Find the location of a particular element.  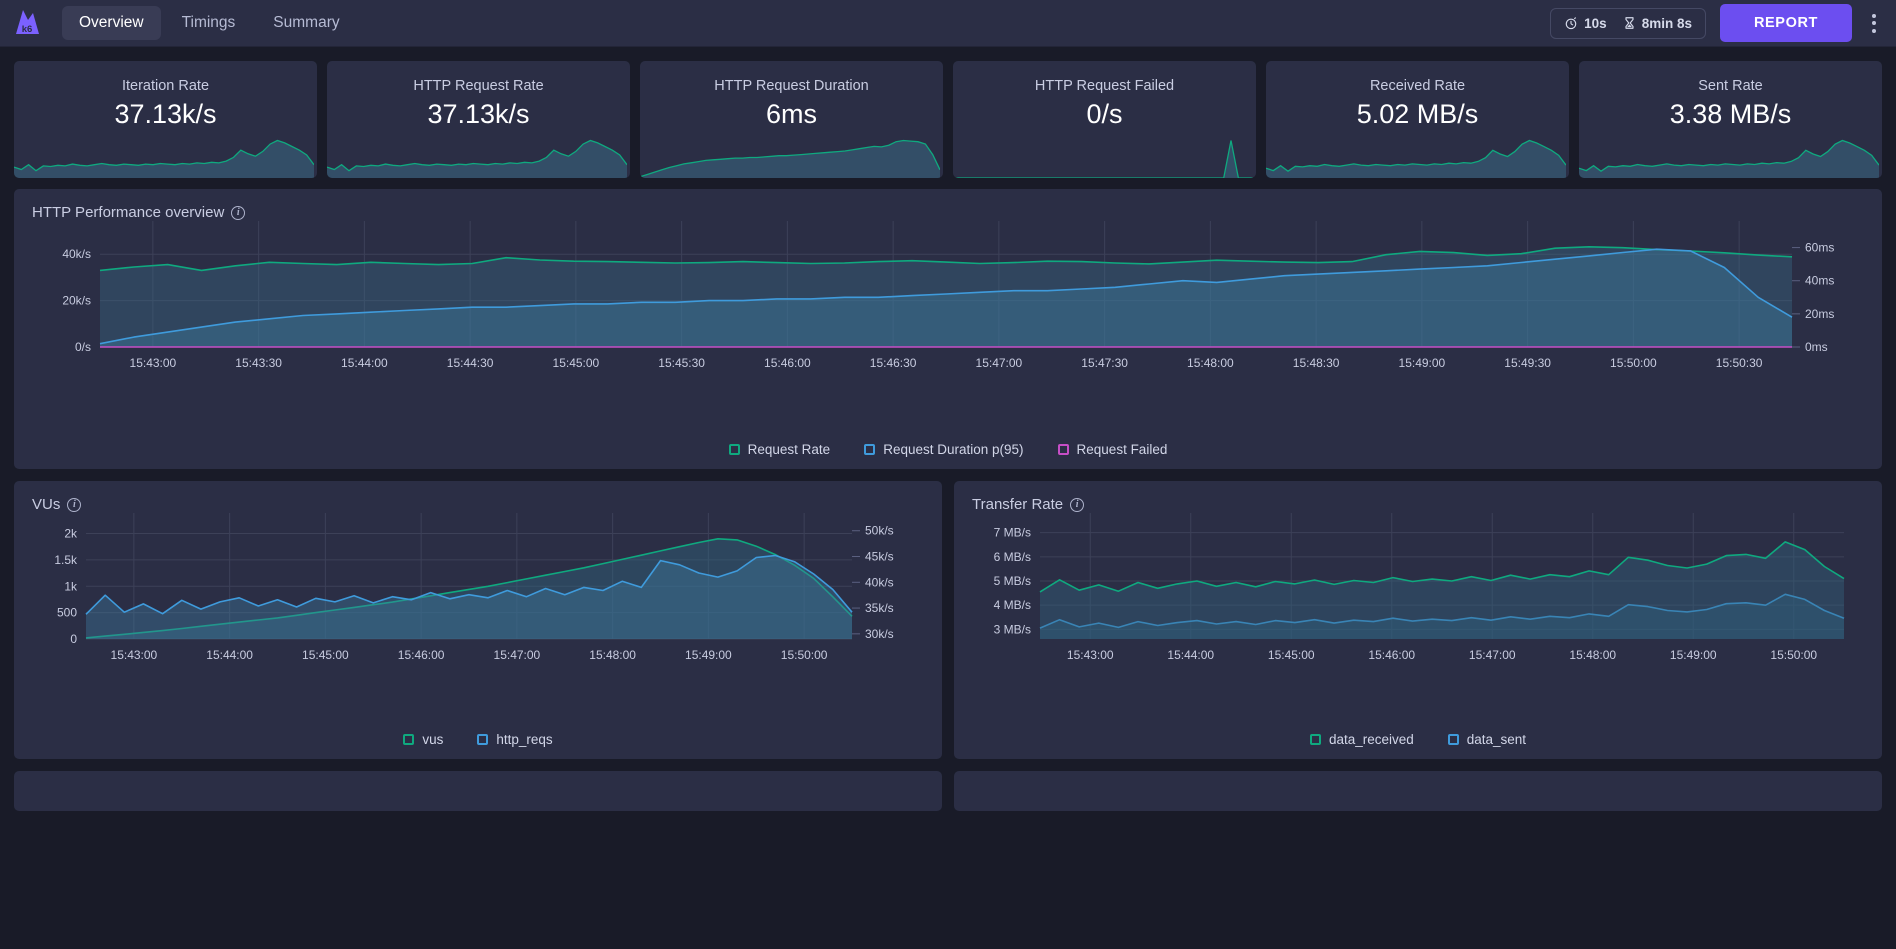

stat-card-iteration-rate: Iteration Rate 37.13k/s is located at coordinates (165, 119).